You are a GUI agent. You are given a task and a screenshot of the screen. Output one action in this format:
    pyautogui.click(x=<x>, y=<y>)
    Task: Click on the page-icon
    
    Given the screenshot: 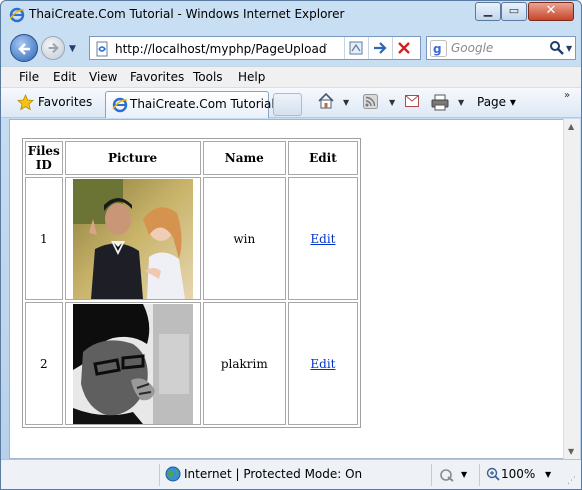 What is the action you would take?
    pyautogui.click(x=102, y=49)
    